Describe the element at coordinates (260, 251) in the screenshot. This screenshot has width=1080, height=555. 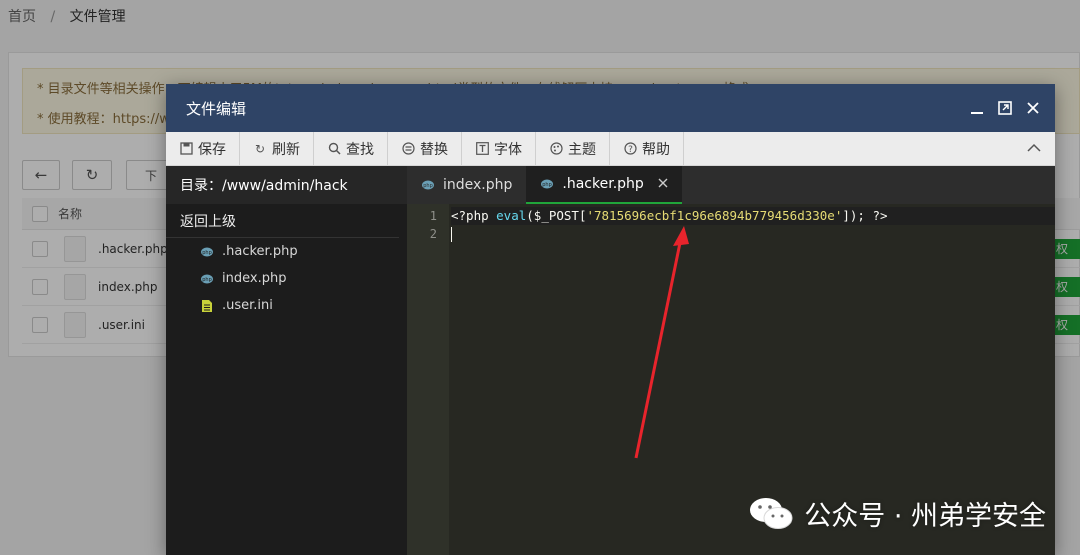
I see `tree-file-name: .hacker.php` at that location.